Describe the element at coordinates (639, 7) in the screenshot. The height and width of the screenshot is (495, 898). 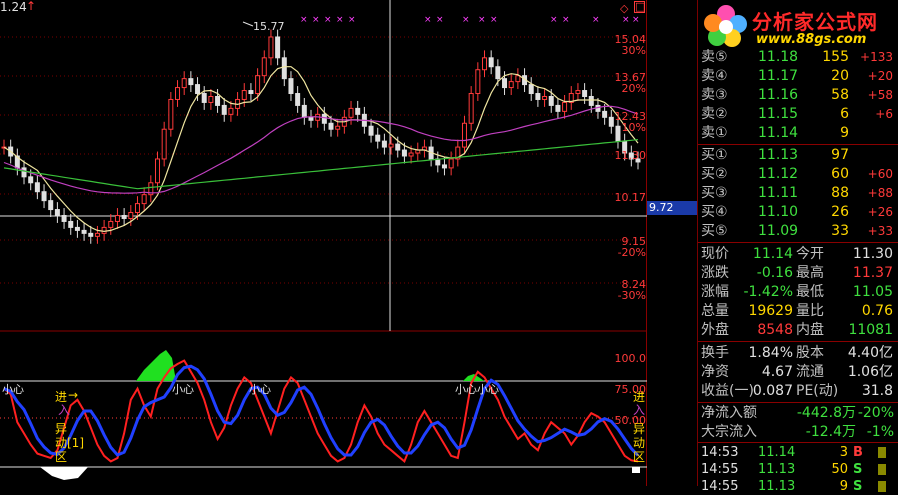
I see `window-restore-icon: □` at that location.